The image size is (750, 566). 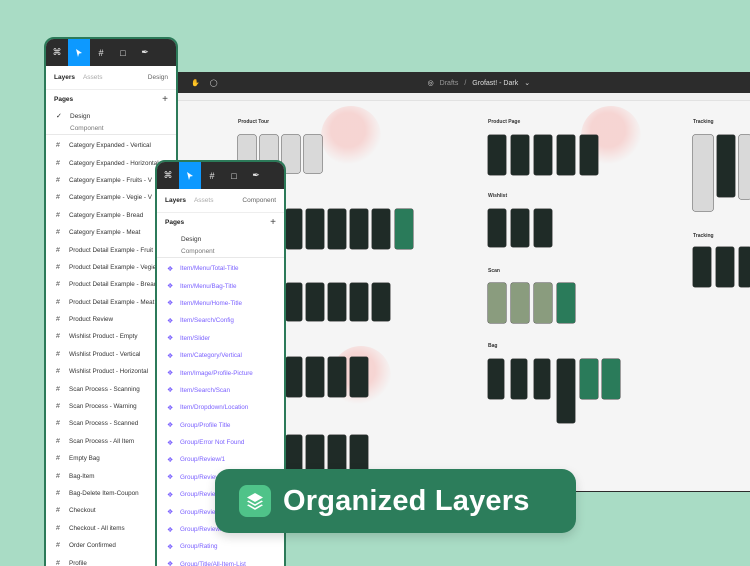 What do you see at coordinates (220, 239) in the screenshot?
I see `page-item-design: Design` at bounding box center [220, 239].